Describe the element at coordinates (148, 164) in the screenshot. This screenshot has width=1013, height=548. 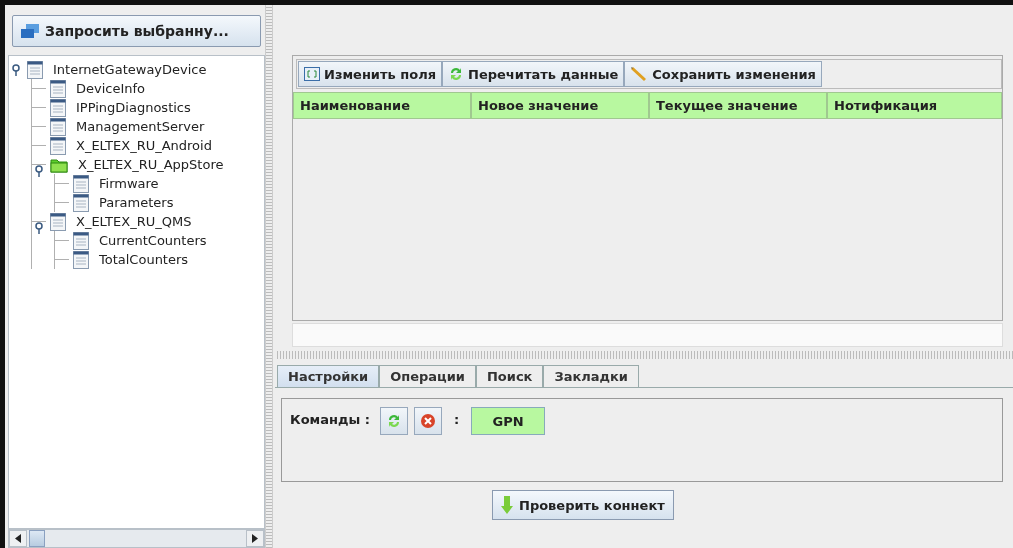
I see `tree-item: X_ELTEX_RU_AppStore` at that location.